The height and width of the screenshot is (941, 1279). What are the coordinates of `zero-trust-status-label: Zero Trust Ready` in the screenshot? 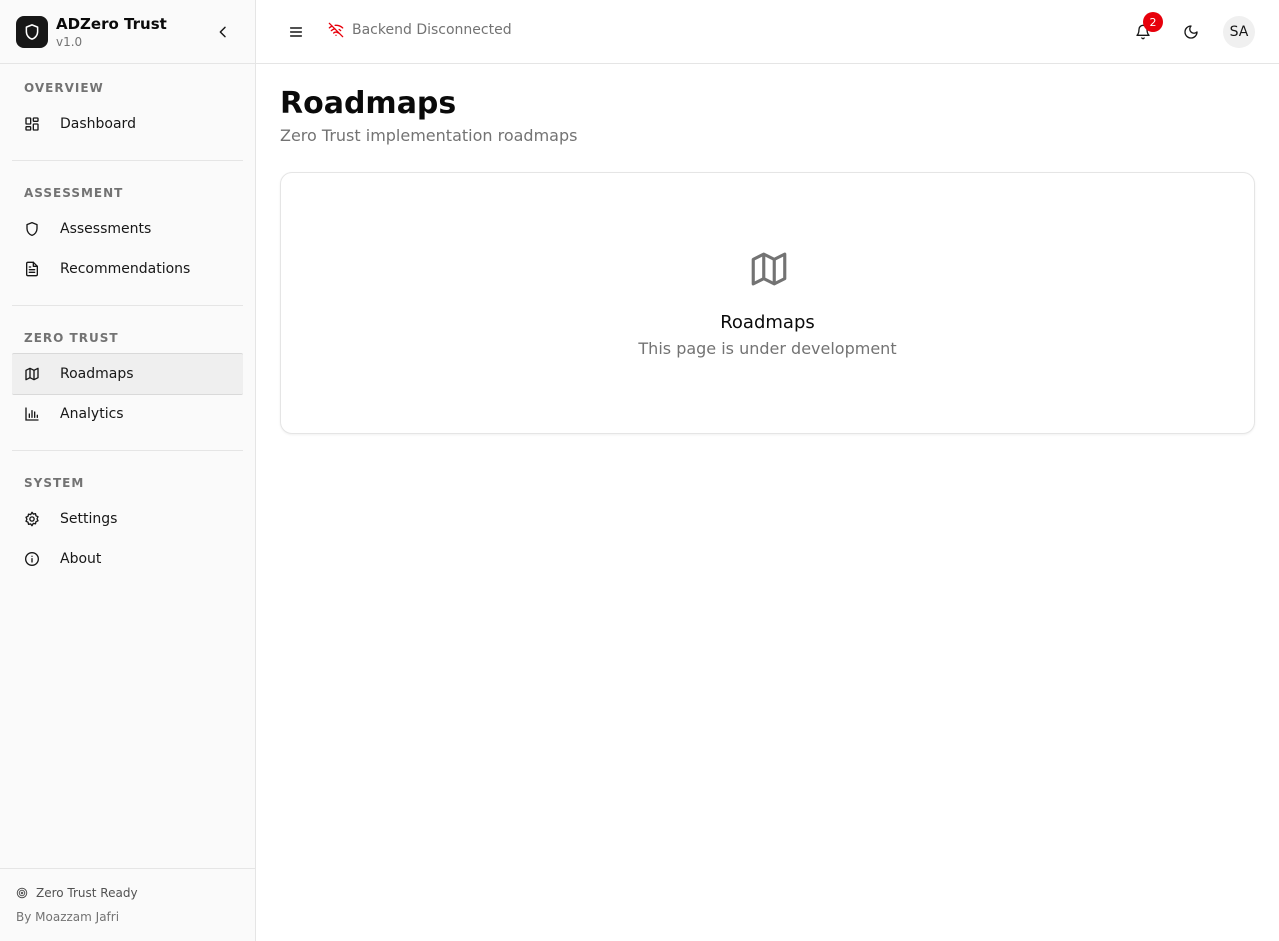 It's located at (87, 893).